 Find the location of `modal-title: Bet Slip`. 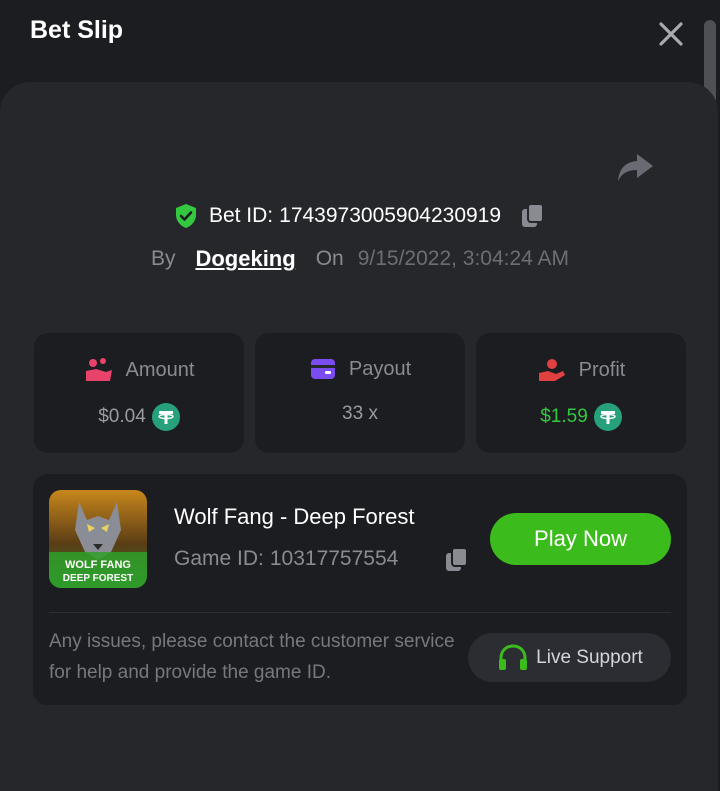

modal-title: Bet Slip is located at coordinates (77, 30).